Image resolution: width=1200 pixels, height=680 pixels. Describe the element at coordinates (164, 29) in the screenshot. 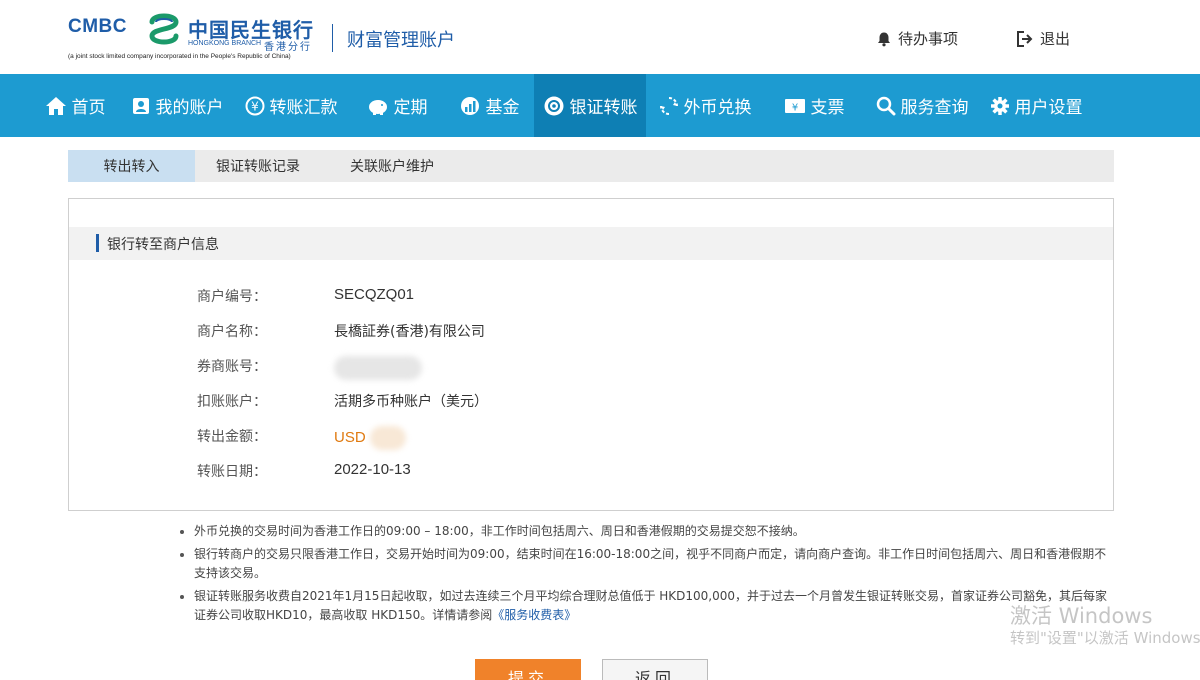

I see `logo-mark-icon` at that location.